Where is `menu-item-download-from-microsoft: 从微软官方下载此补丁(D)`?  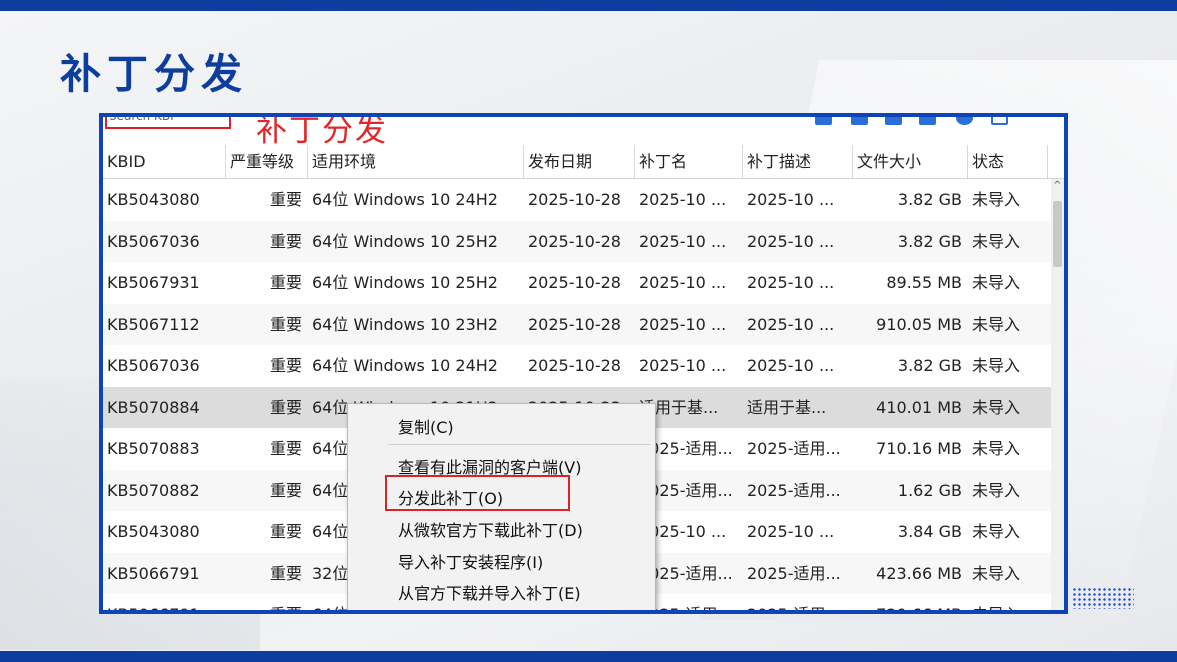 menu-item-download-from-microsoft: 从微软官方下载此补丁(D) is located at coordinates (490, 529).